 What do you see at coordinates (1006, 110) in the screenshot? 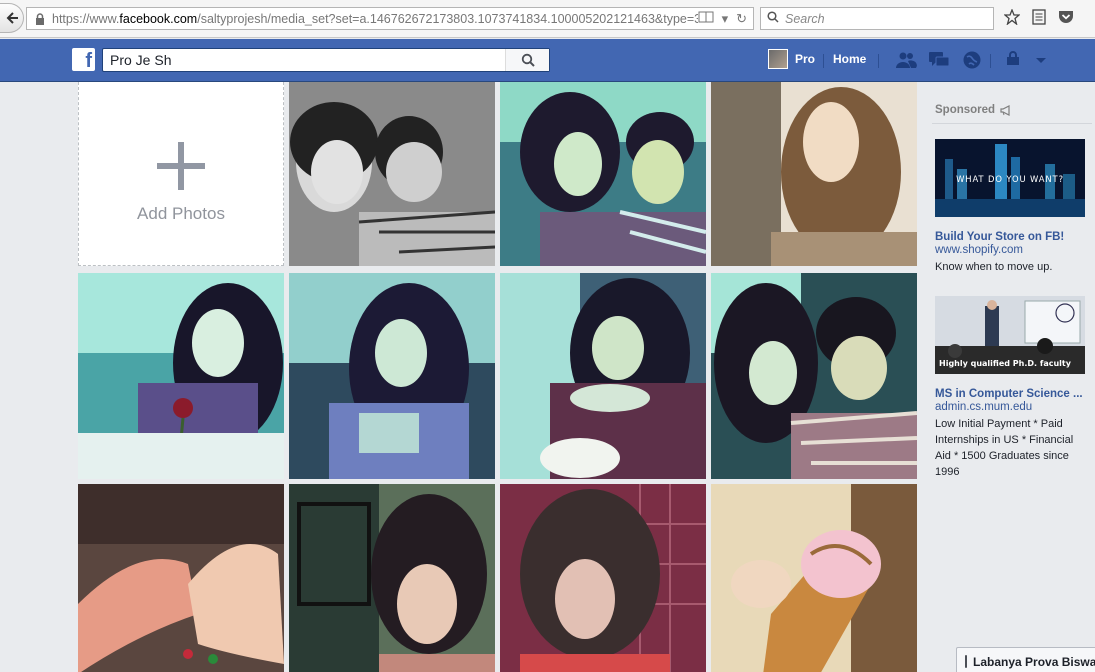
I see `megaphone-icon` at bounding box center [1006, 110].